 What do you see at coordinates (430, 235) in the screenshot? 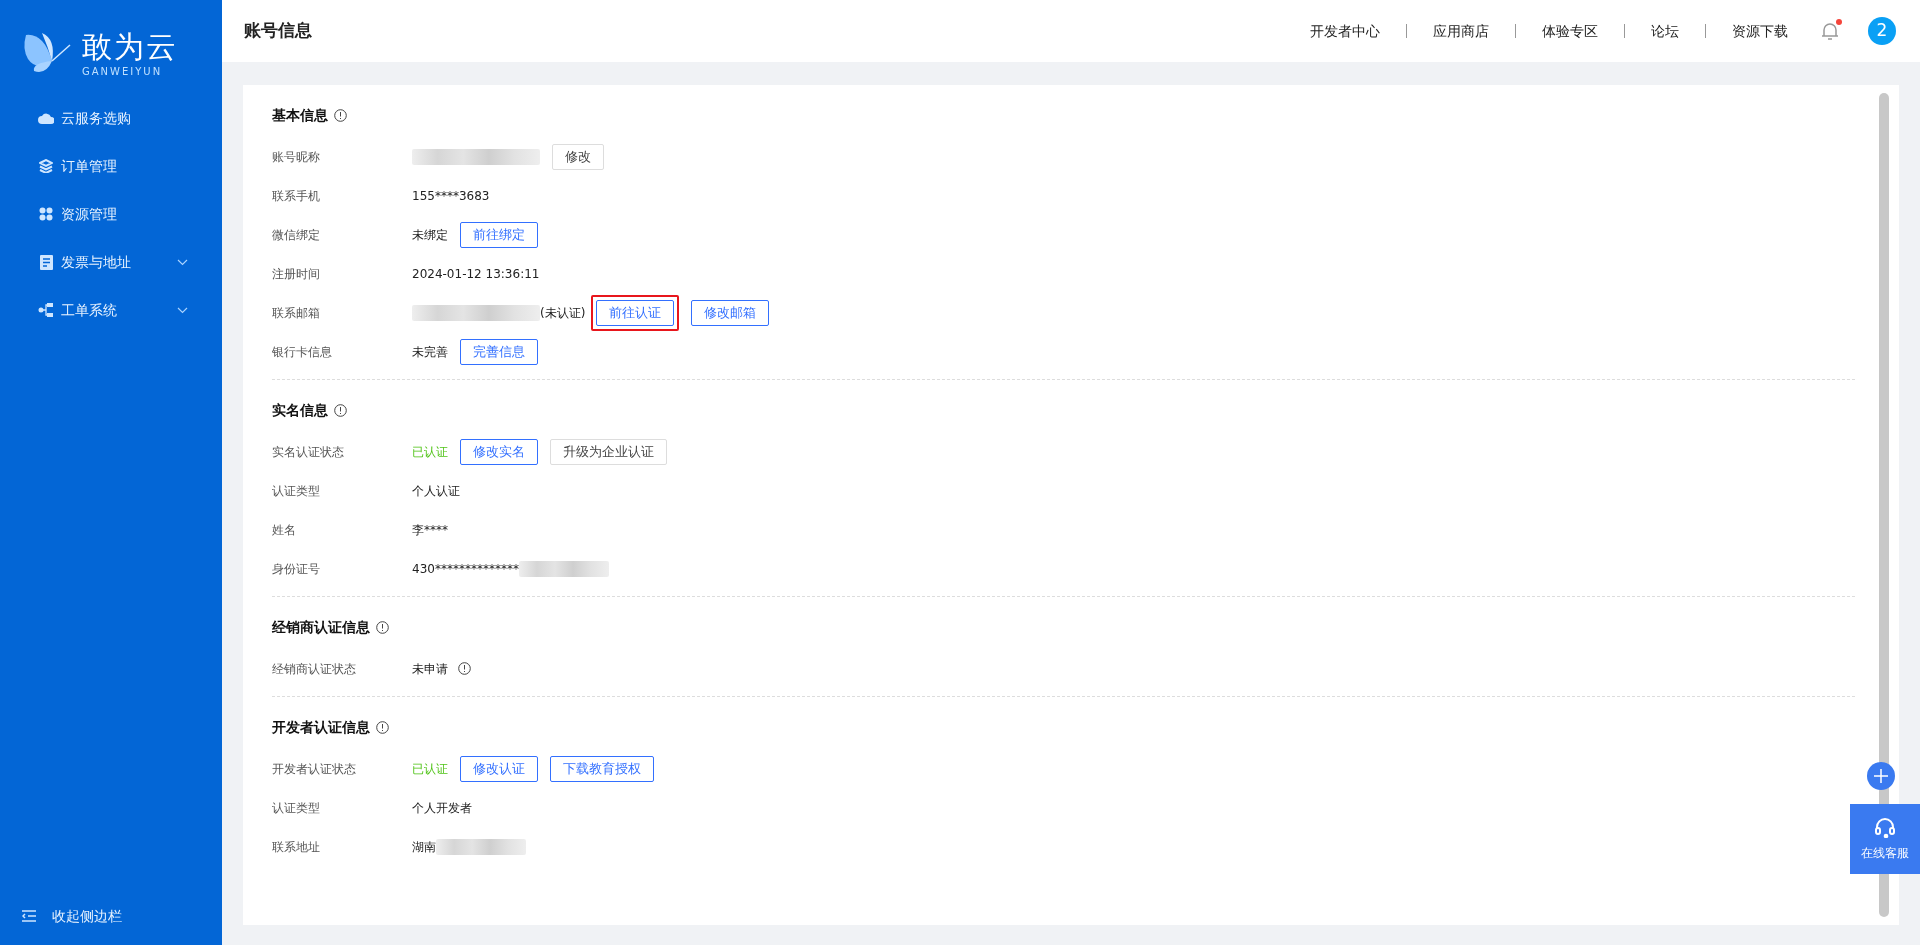
I see `field-value: 未绑定` at bounding box center [430, 235].